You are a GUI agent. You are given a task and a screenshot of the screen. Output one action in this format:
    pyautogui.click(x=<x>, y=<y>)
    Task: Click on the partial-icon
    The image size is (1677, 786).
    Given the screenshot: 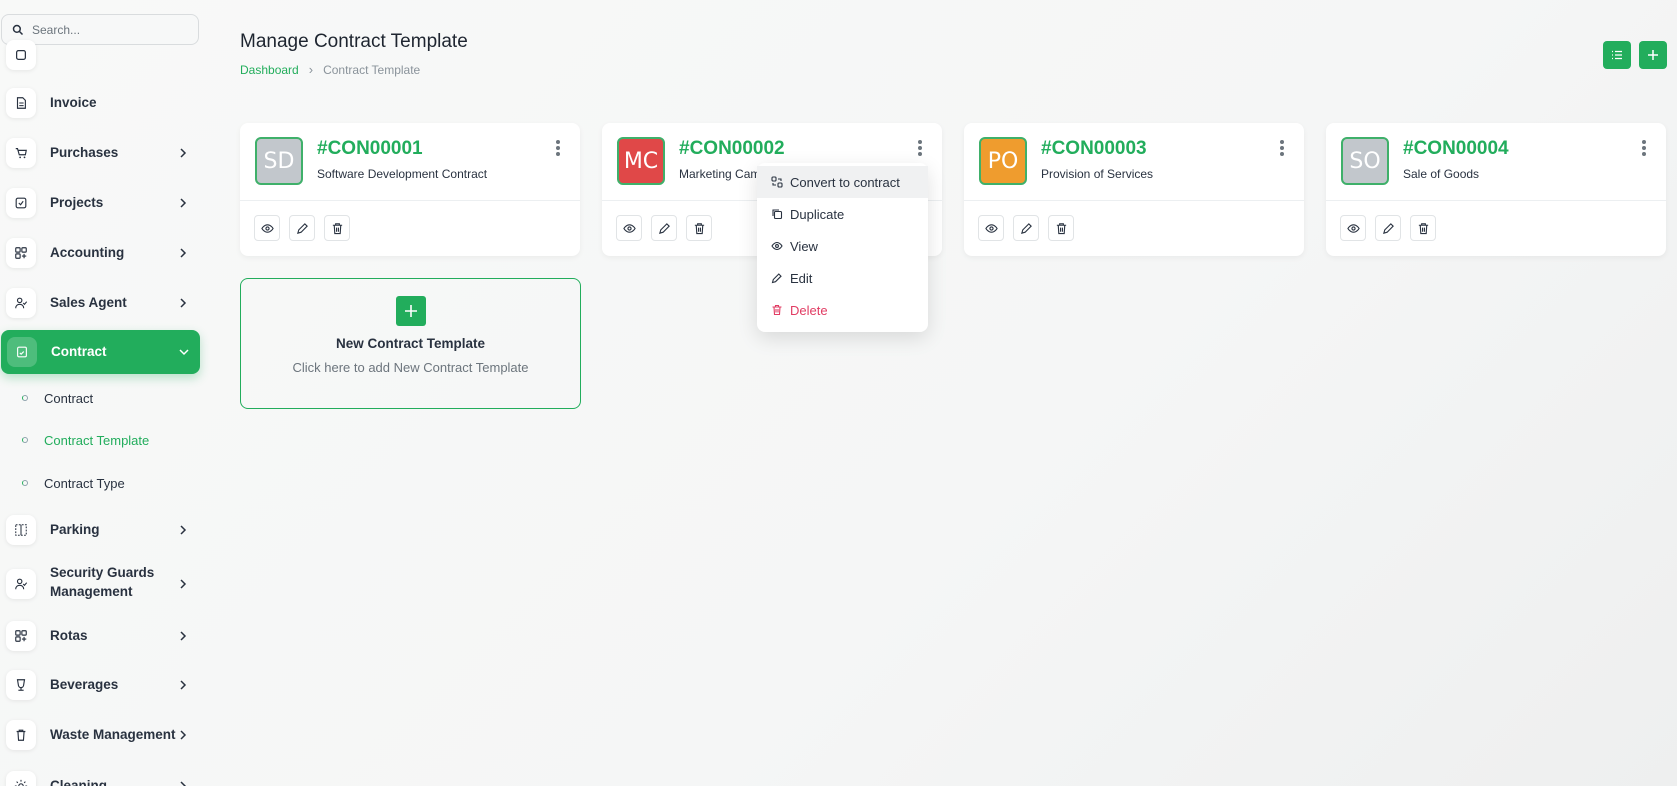 What is the action you would take?
    pyautogui.click(x=21, y=55)
    